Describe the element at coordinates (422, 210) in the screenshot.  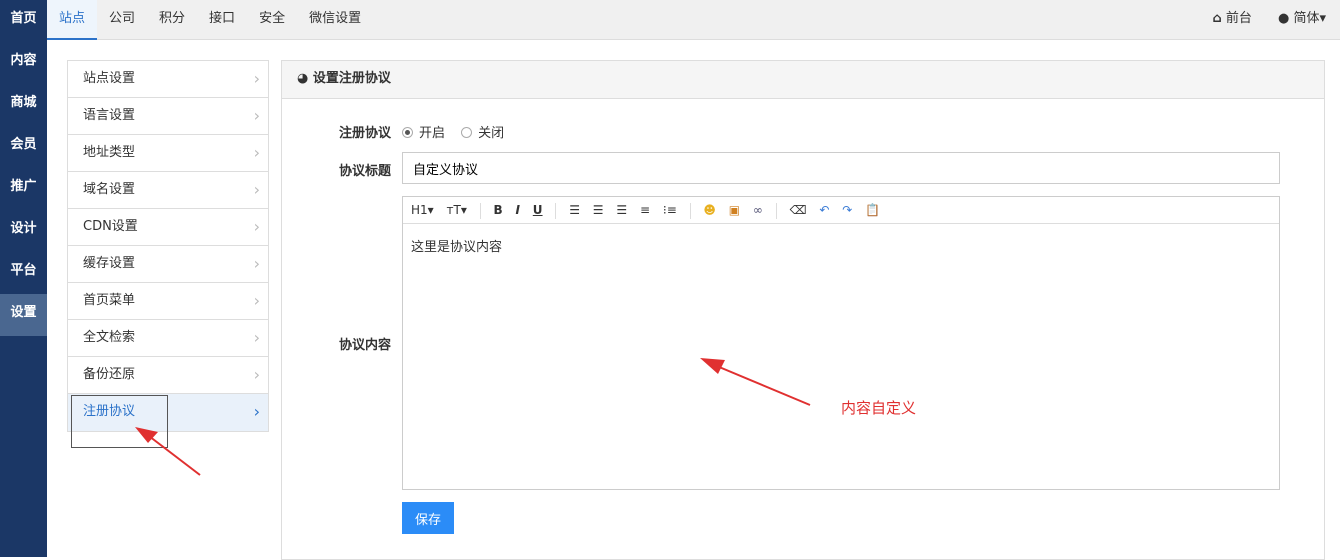
I see `heading-button: H1▾` at that location.